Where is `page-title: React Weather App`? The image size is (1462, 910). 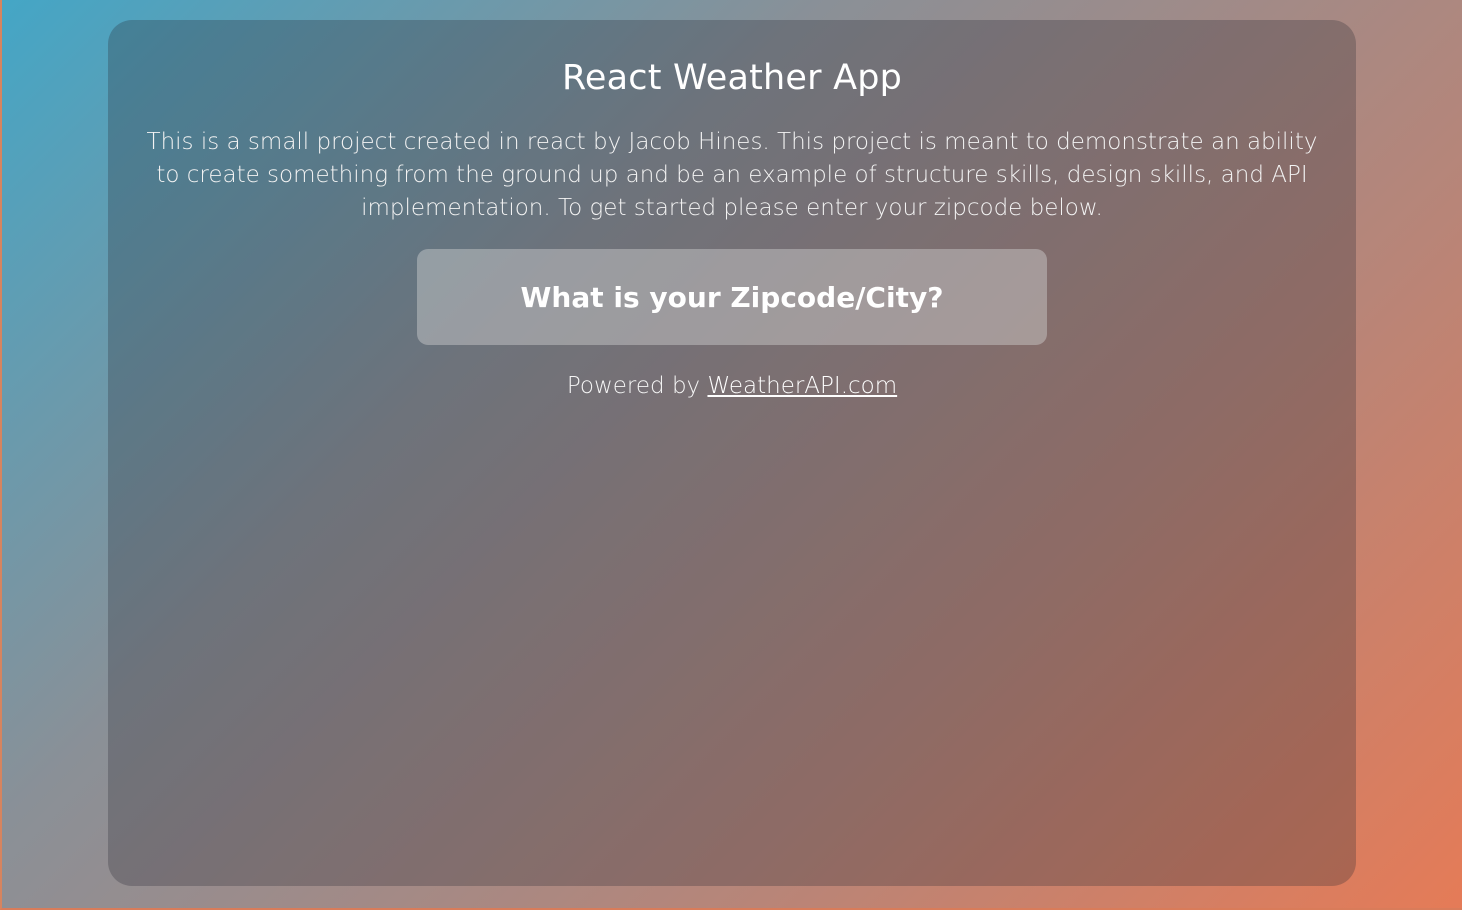
page-title: React Weather App is located at coordinates (732, 78).